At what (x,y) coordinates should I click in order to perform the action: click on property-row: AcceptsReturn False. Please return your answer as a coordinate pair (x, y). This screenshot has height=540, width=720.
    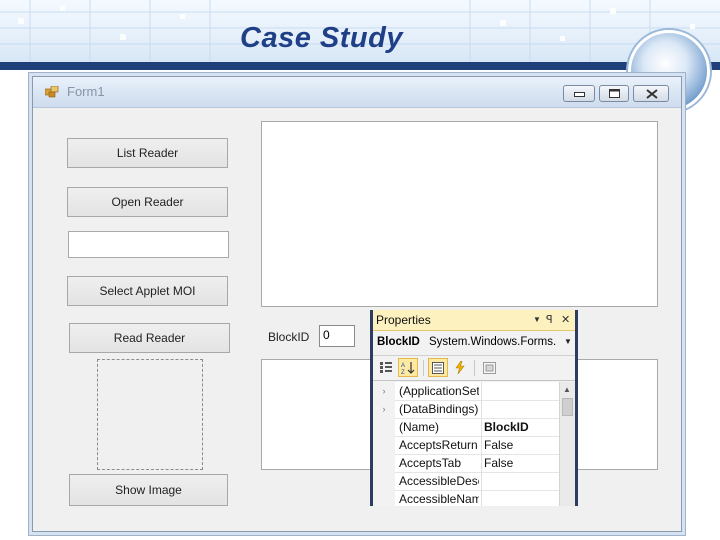
    Looking at the image, I should click on (466, 445).